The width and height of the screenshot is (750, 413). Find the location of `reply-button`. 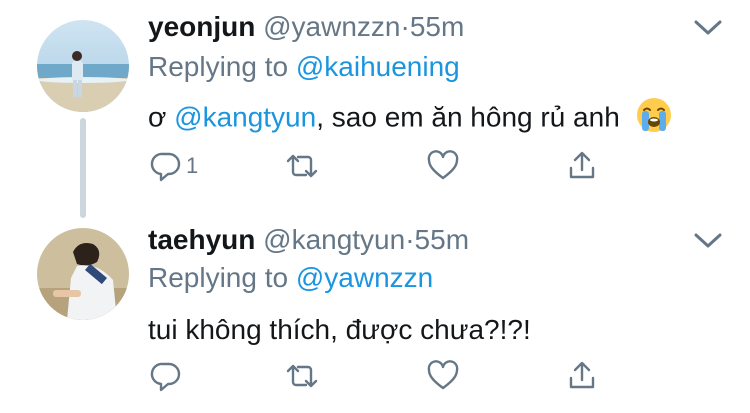

reply-button is located at coordinates (166, 376).